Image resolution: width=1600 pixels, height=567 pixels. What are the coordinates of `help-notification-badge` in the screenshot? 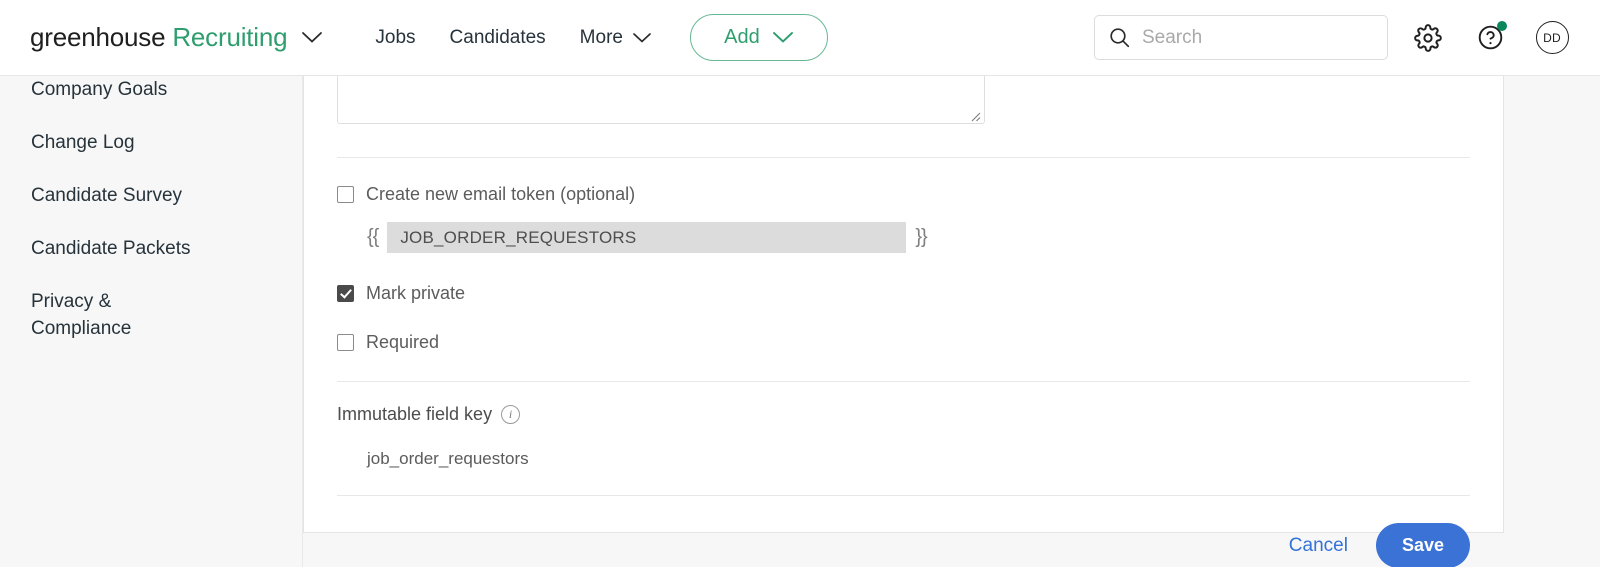 It's located at (1502, 25).